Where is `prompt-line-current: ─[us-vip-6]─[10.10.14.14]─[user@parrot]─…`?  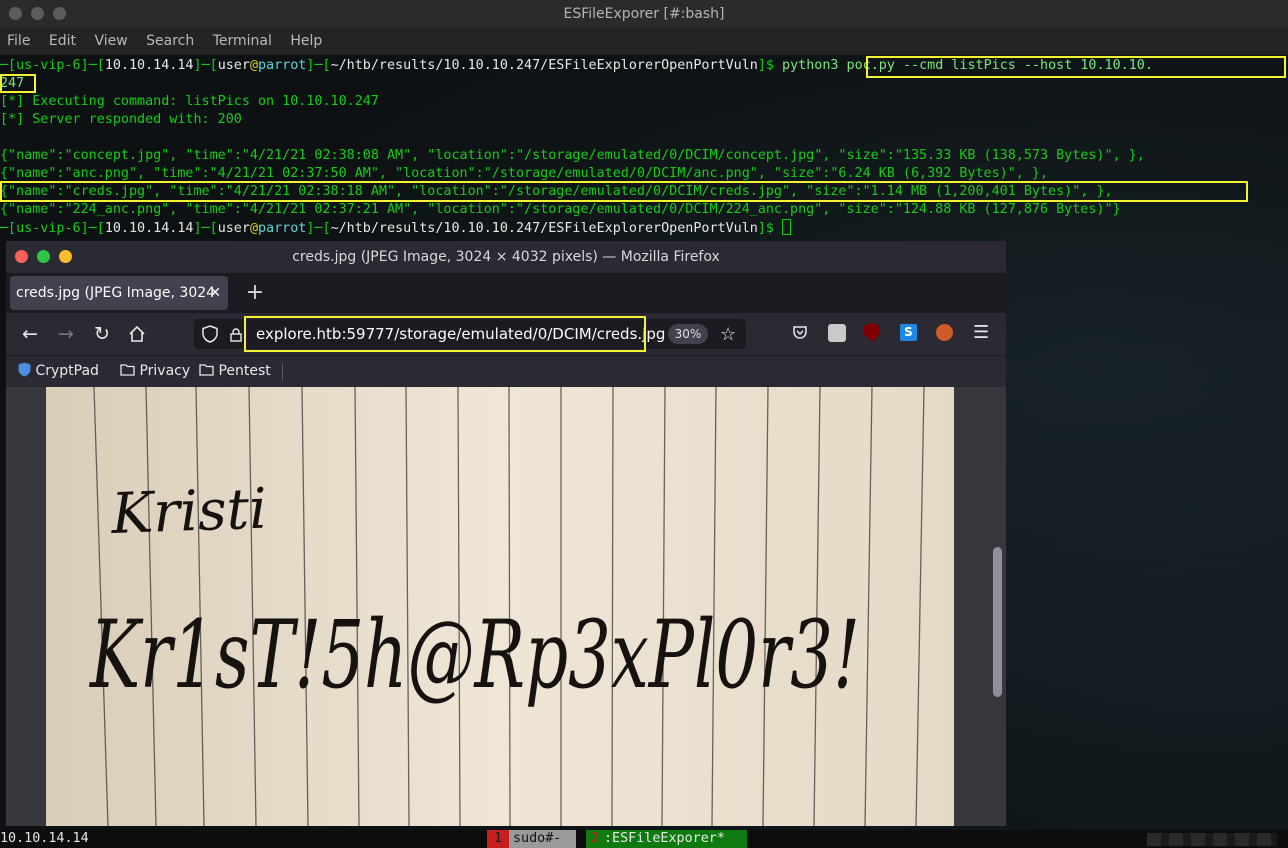 prompt-line-current: ─[us-vip-6]─[10.10.14.14]─[user@parrot]─… is located at coordinates (396, 228).